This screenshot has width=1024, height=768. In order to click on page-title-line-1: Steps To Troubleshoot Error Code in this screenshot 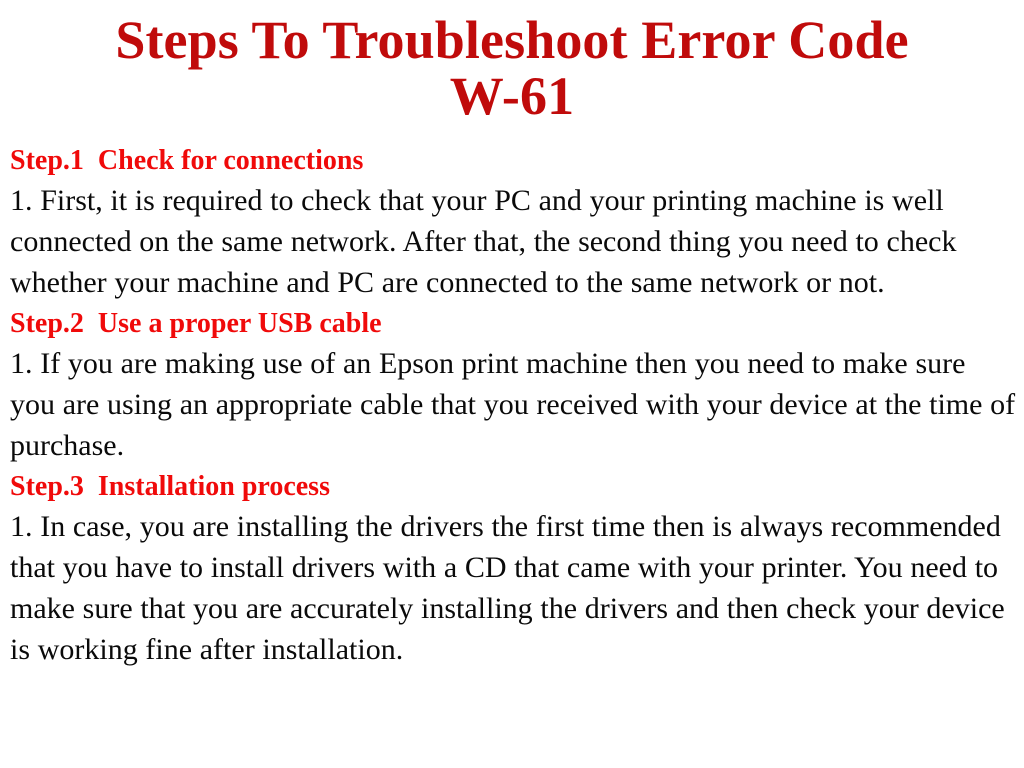, I will do `click(512, 40)`.